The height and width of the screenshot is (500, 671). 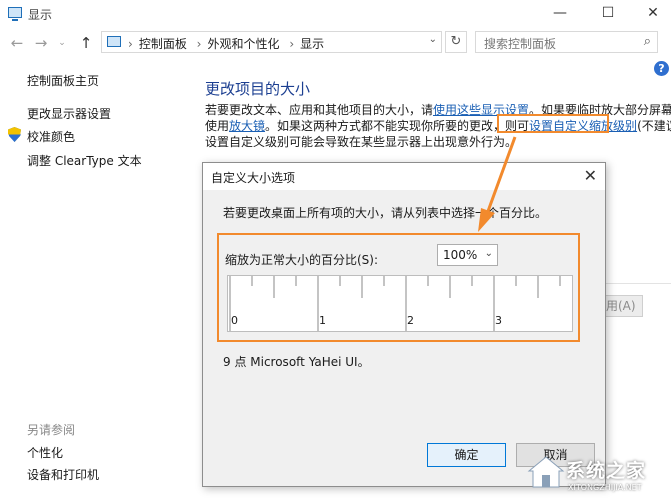 I want to click on maximize-button: ☐, so click(x=608, y=13).